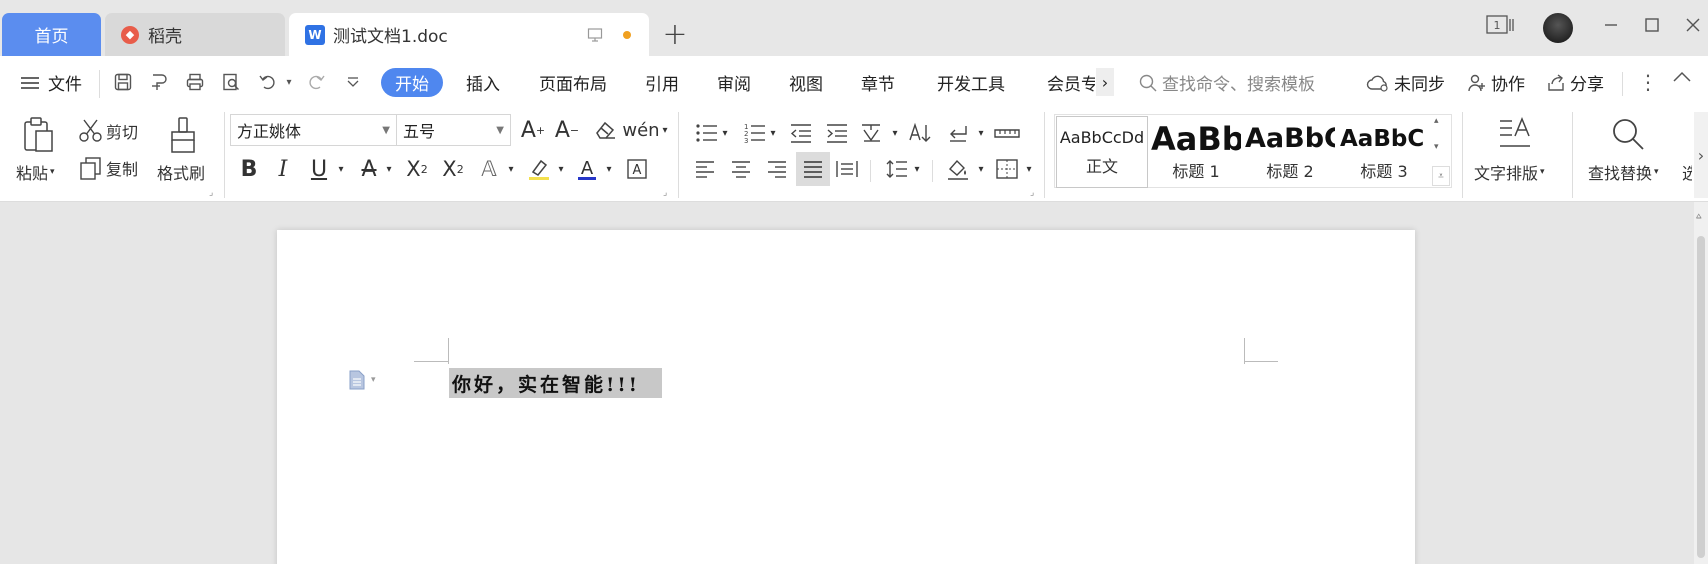 Image resolution: width=1708 pixels, height=564 pixels. I want to click on strikethrough-dropdown-icon: ▾, so click(389, 169).